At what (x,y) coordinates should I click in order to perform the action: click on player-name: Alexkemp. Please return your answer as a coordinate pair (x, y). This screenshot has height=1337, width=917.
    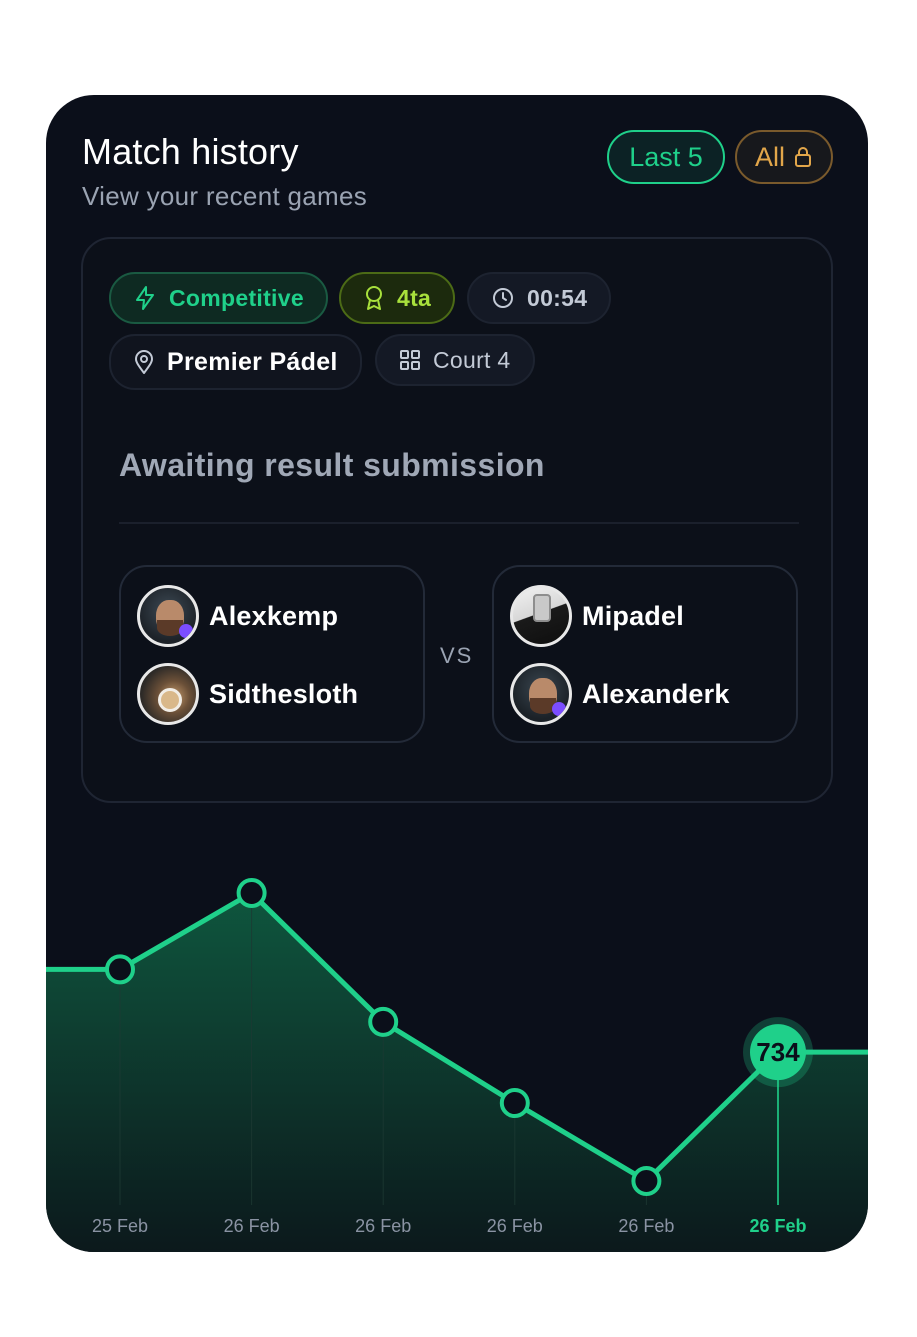
    Looking at the image, I should click on (274, 615).